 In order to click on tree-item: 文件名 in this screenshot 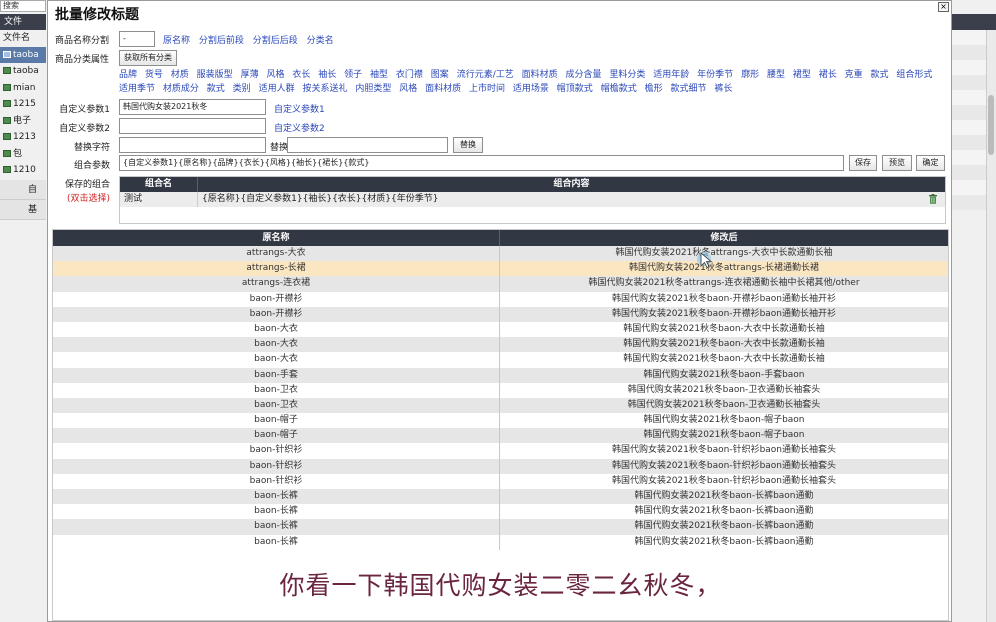, I will do `click(23, 38)`.